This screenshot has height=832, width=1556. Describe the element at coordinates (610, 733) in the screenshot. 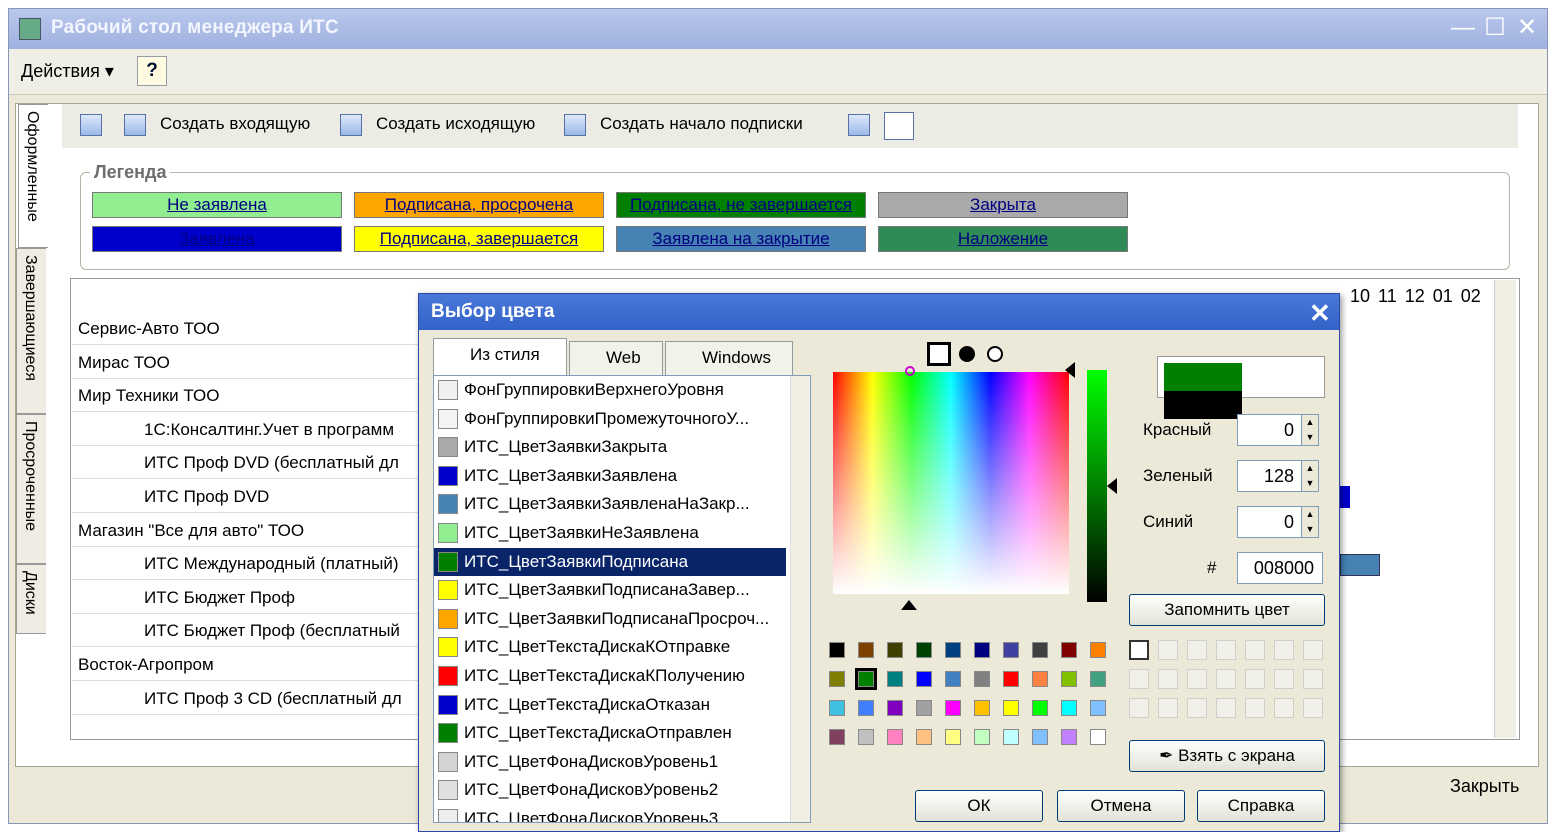

I see `list-item: ИТС_ЦветТекстаДискаОтправлен` at that location.